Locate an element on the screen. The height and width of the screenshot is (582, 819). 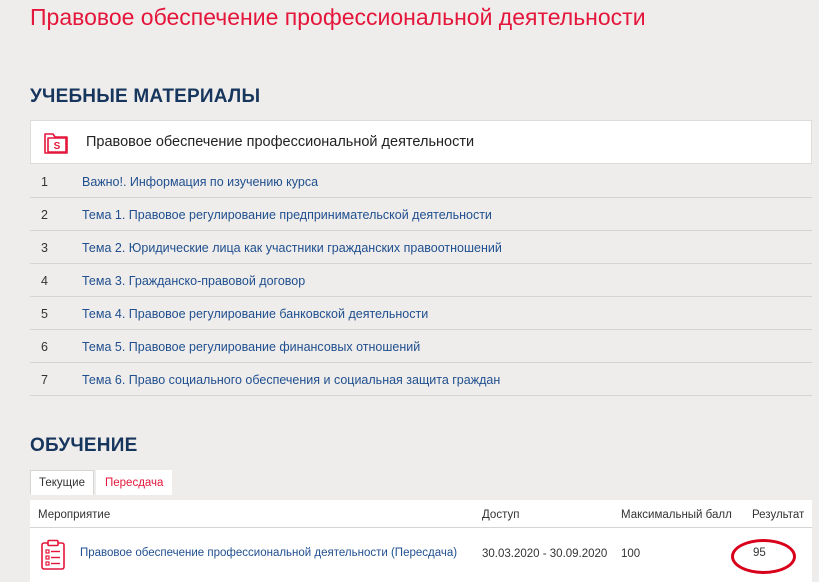
topic-link: Тема 3. Гражданско-правовой договор is located at coordinates (193, 281).